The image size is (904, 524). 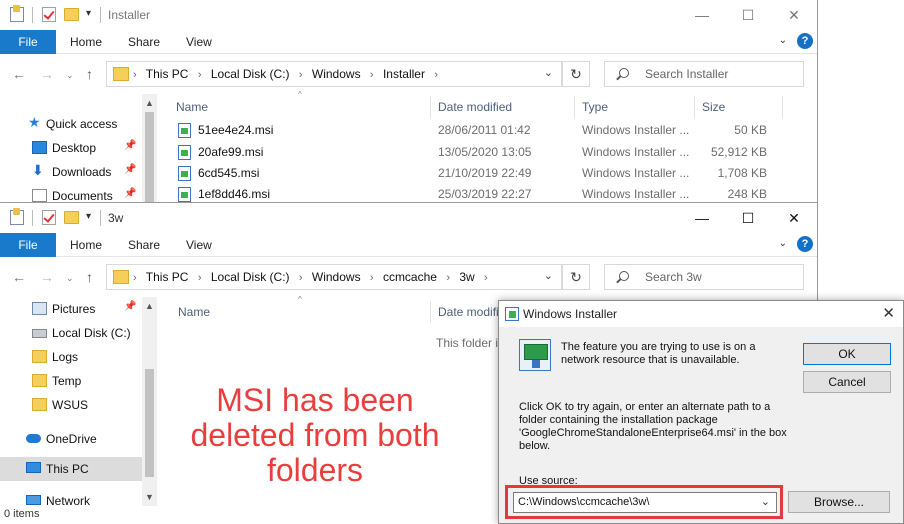 I want to click on sidebar-item-pictures: Pictures 📌, so click(x=71, y=309).